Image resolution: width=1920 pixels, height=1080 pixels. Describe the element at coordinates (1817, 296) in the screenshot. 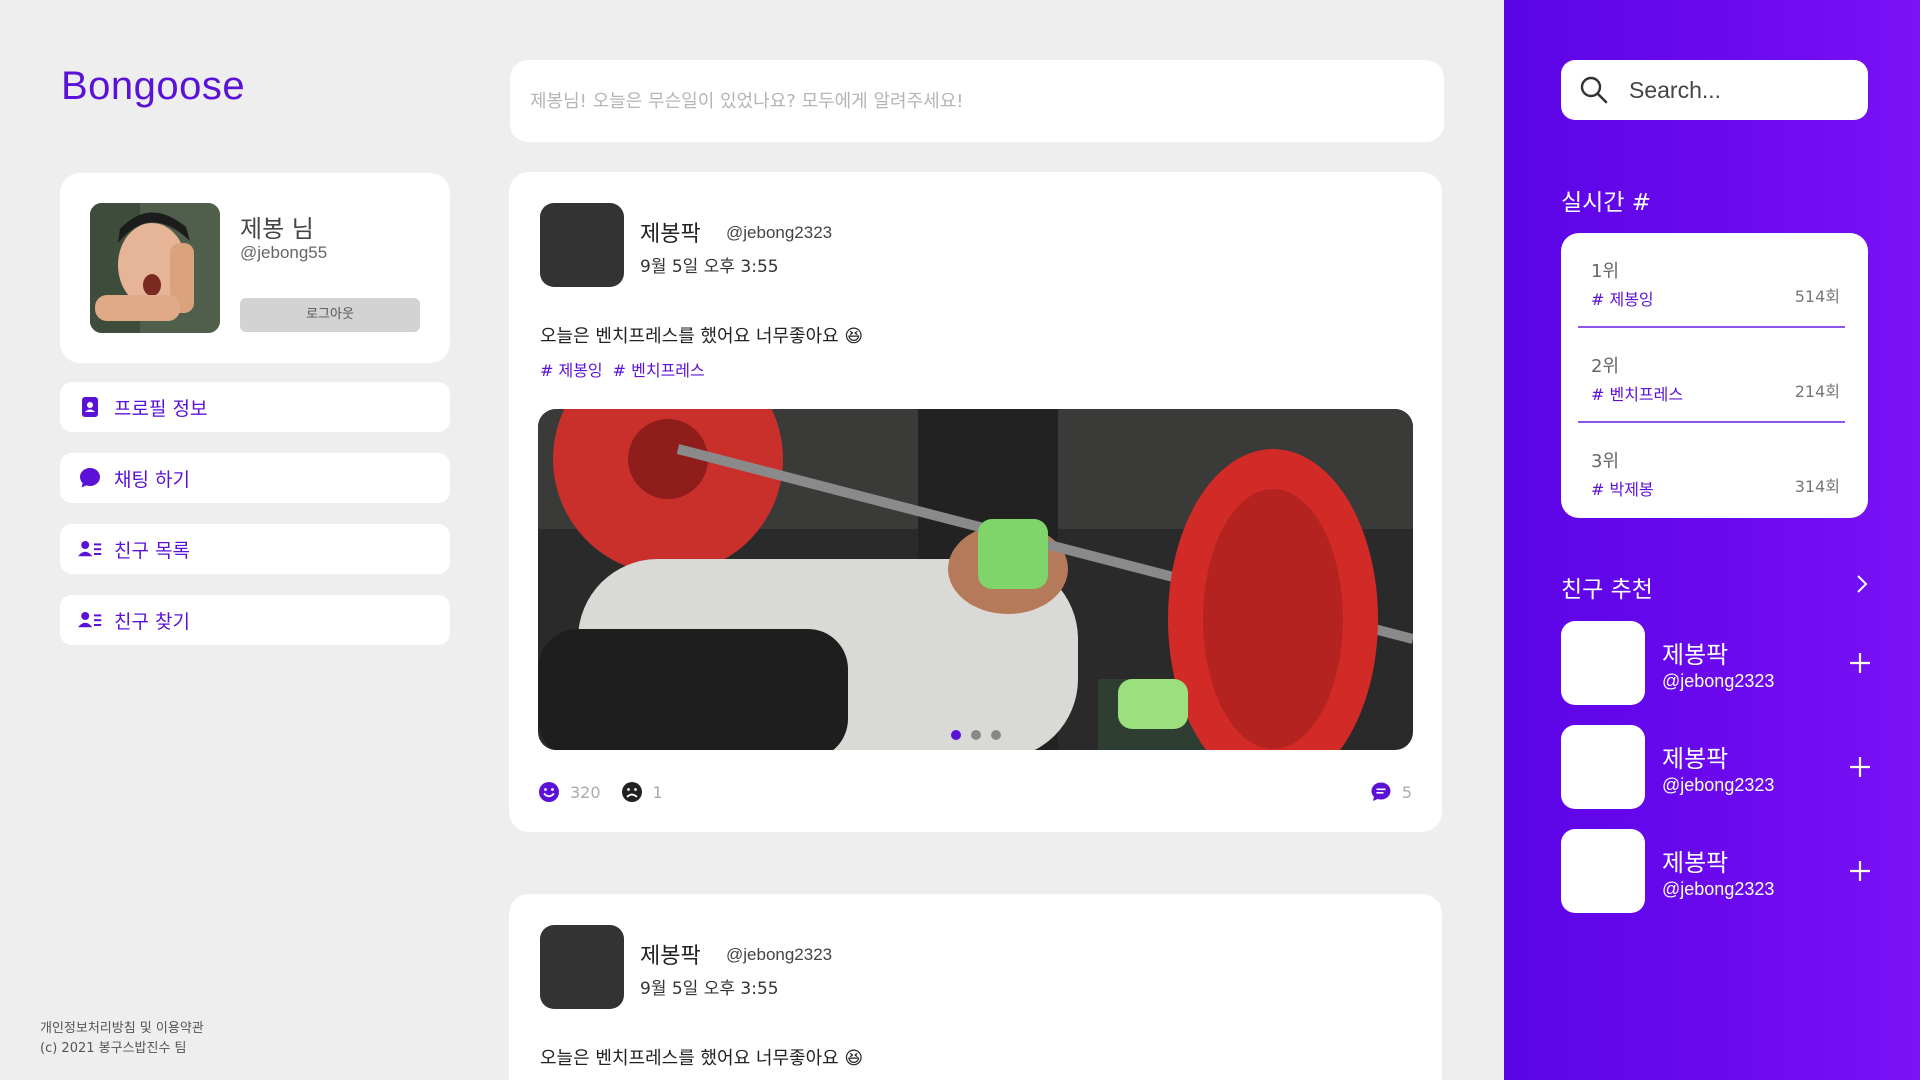

I see `trending-count: 514회` at that location.